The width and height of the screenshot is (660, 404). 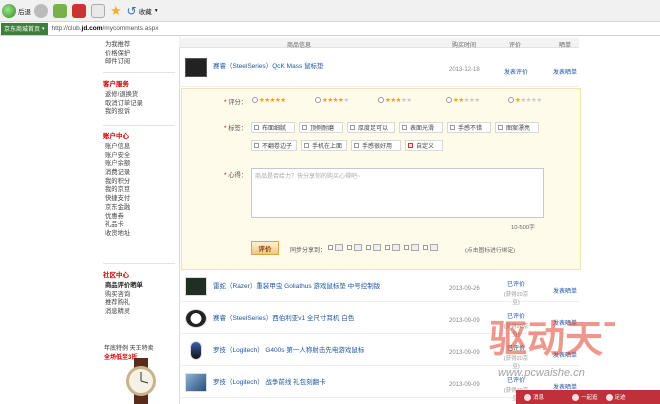 I want to click on forward-button, so click(x=42, y=11).